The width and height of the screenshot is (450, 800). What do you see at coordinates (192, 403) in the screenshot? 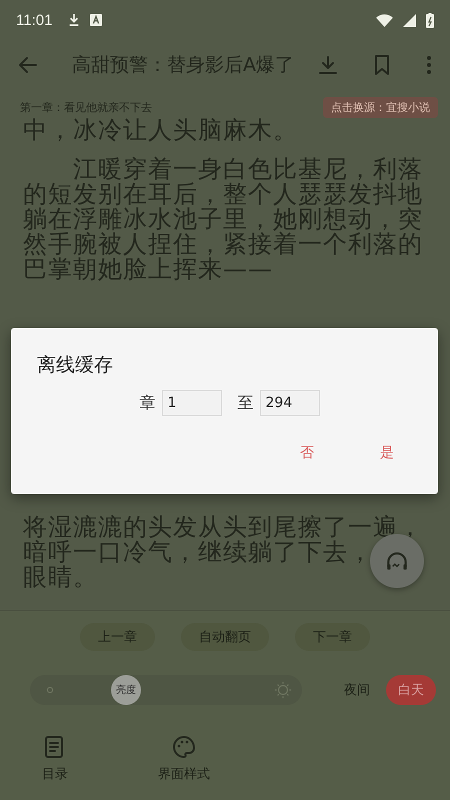
I see `chapter-start-field: 1` at bounding box center [192, 403].